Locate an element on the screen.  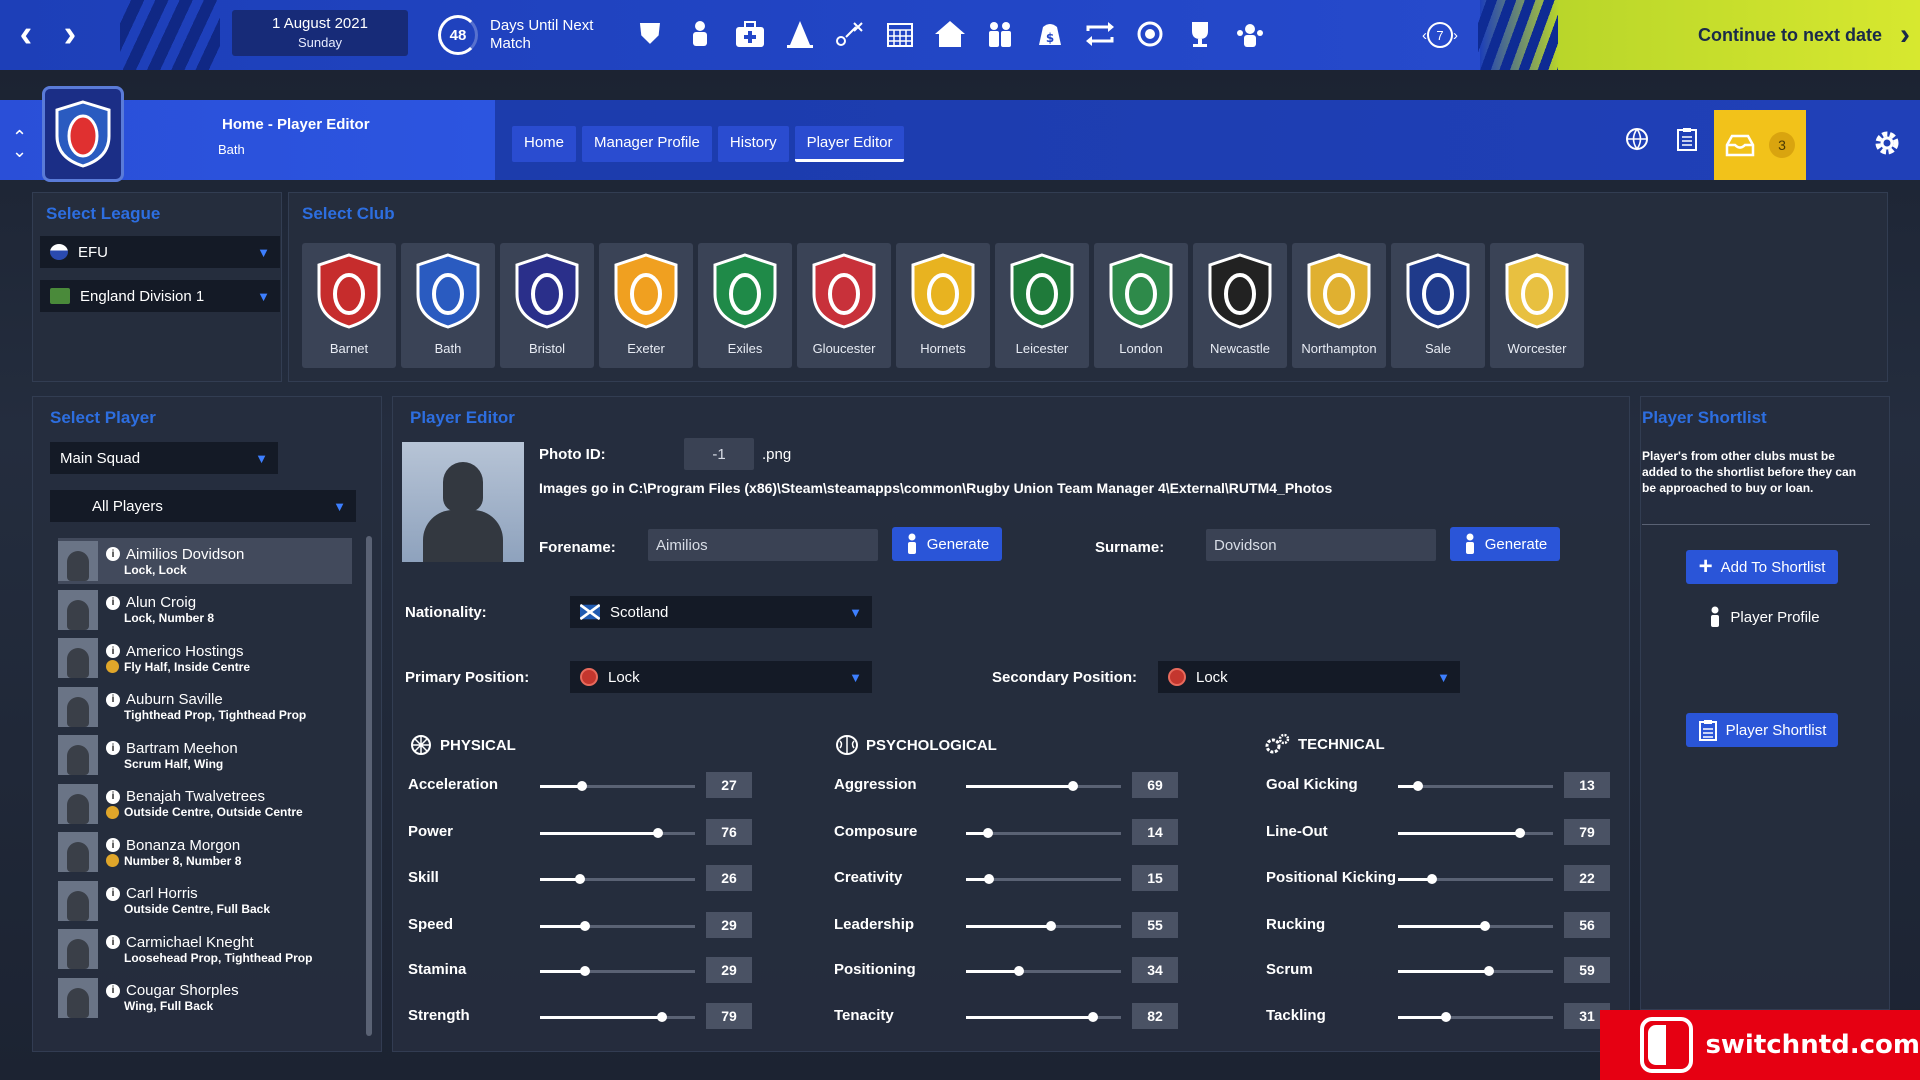
globe-icon is located at coordinates (1637, 142).